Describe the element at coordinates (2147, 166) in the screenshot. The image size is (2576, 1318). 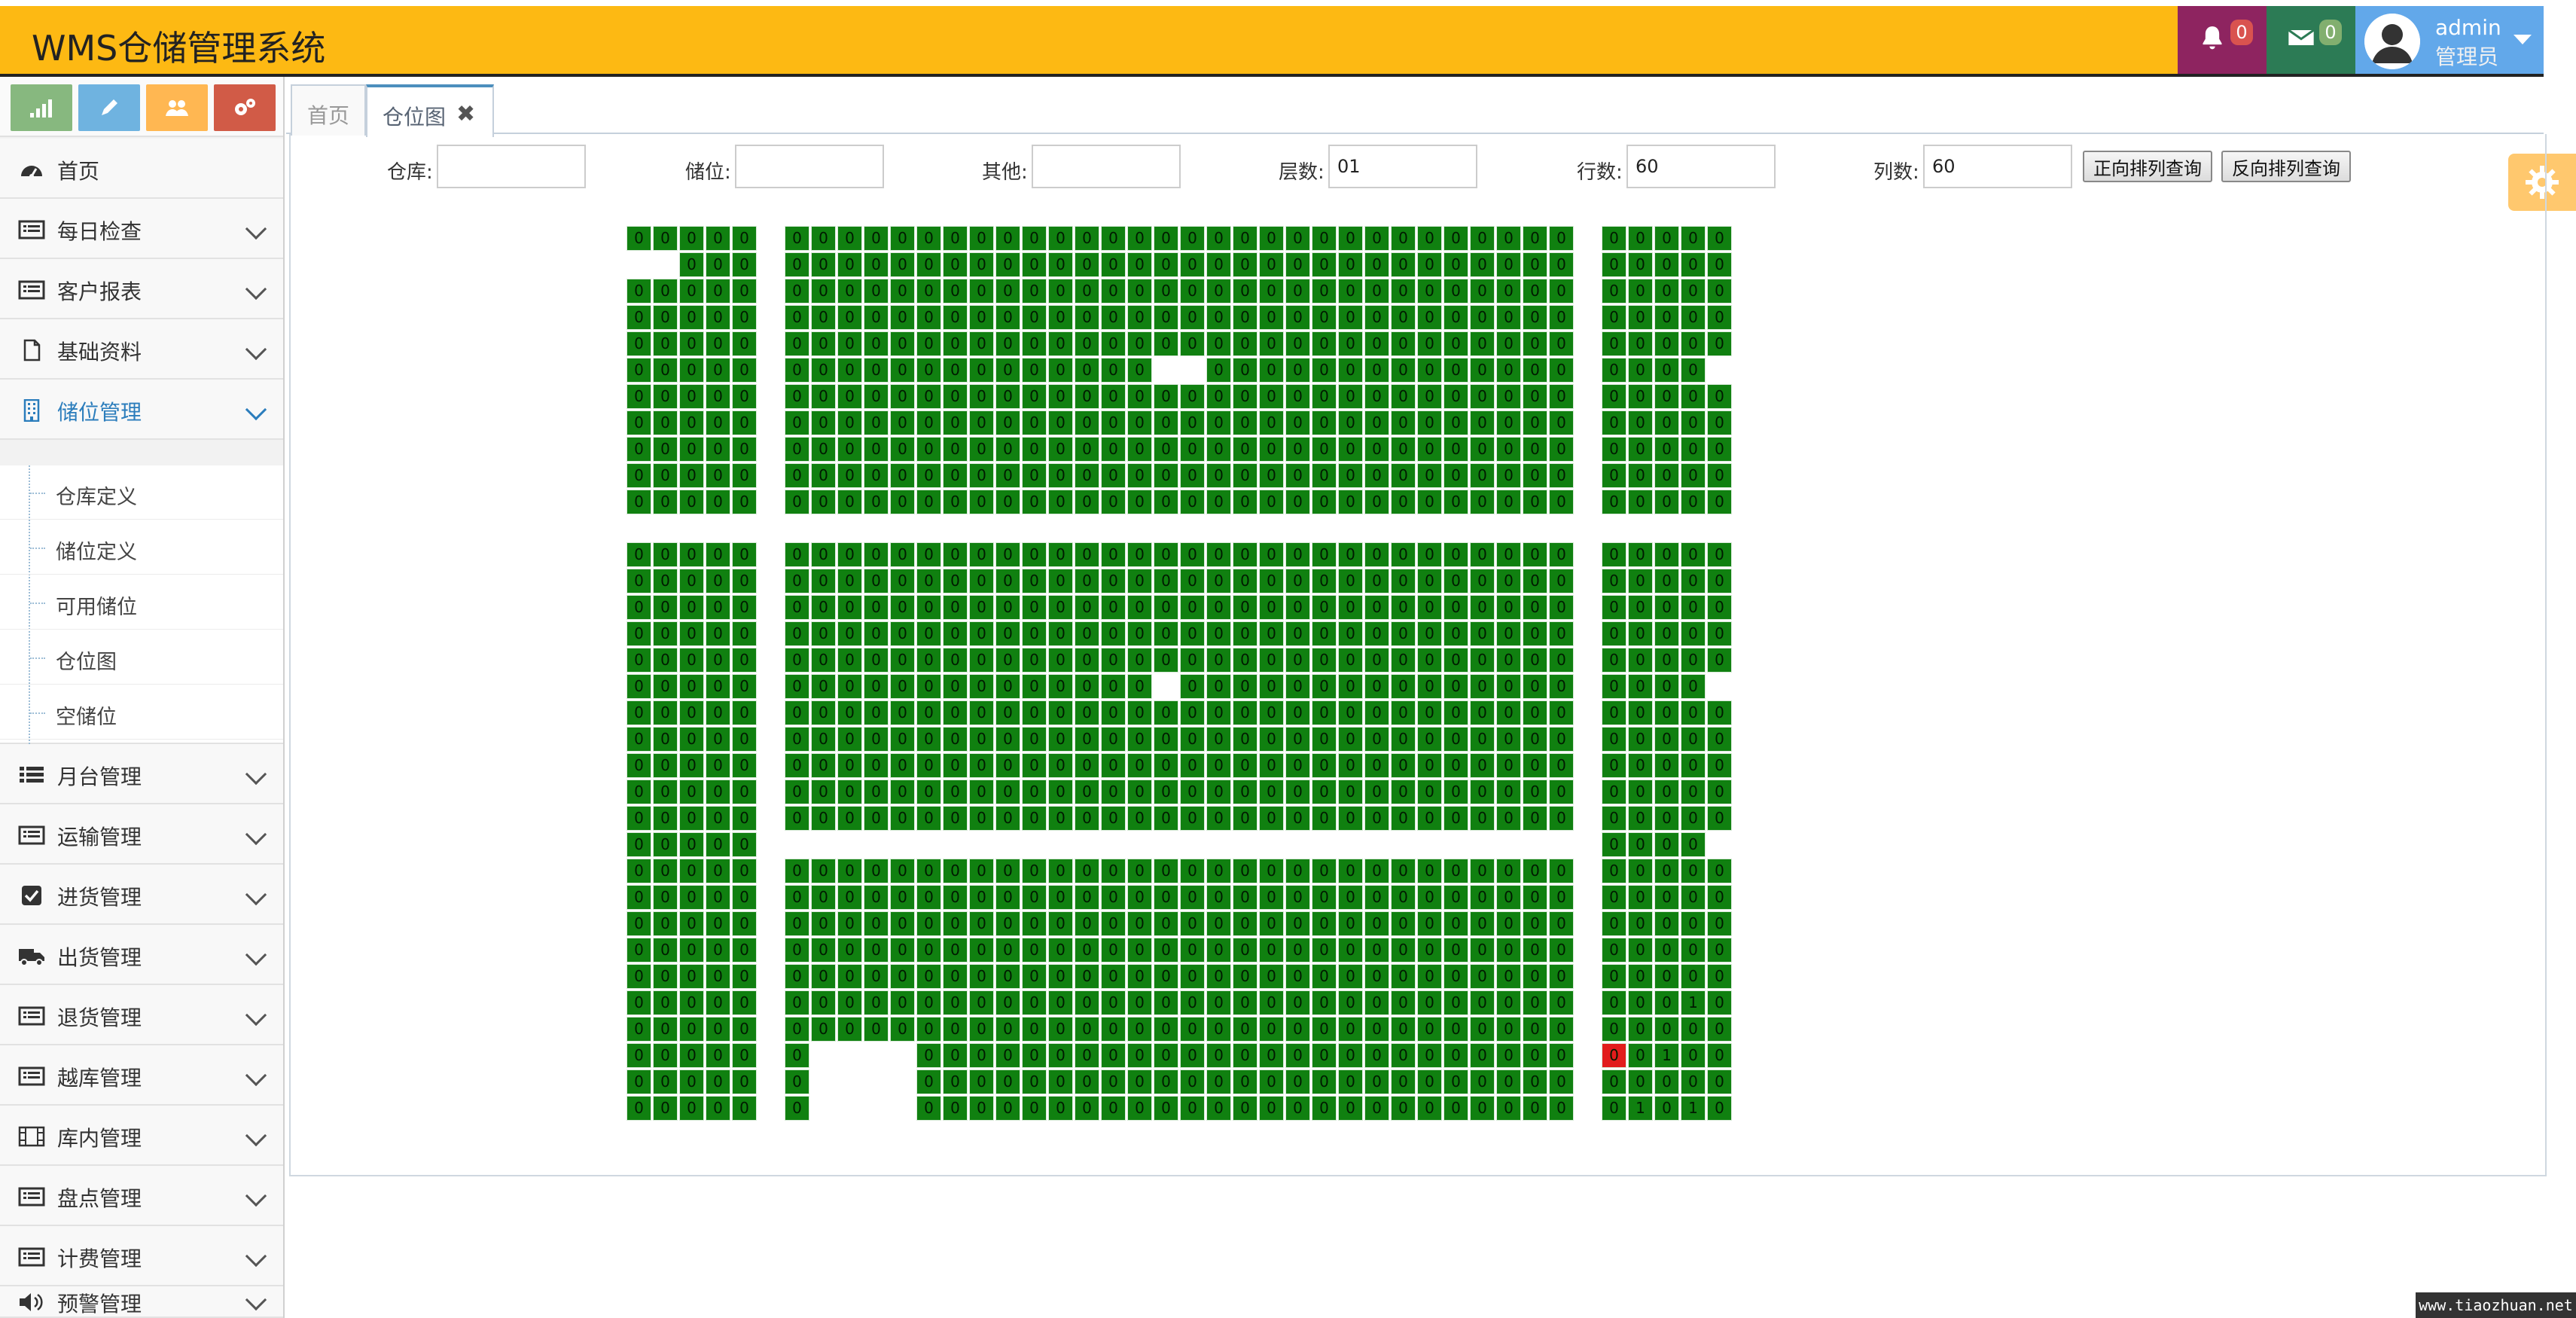
I see `forward-query-button: 正向排列查询` at that location.